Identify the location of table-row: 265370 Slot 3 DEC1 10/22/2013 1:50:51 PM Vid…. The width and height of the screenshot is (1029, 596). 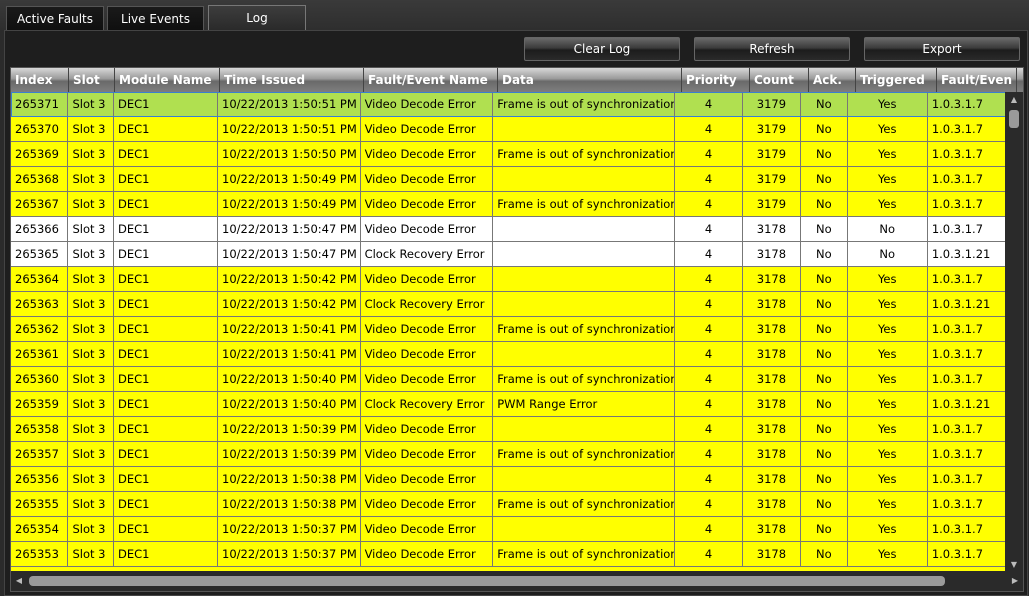
(509, 129).